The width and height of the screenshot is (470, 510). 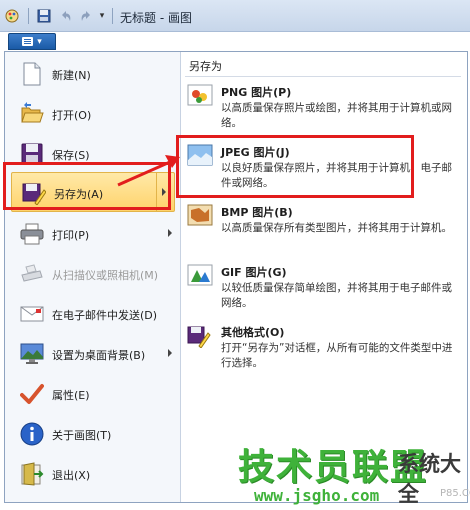 I want to click on watermark-subtitle: 系统大全, so click(x=429, y=479).